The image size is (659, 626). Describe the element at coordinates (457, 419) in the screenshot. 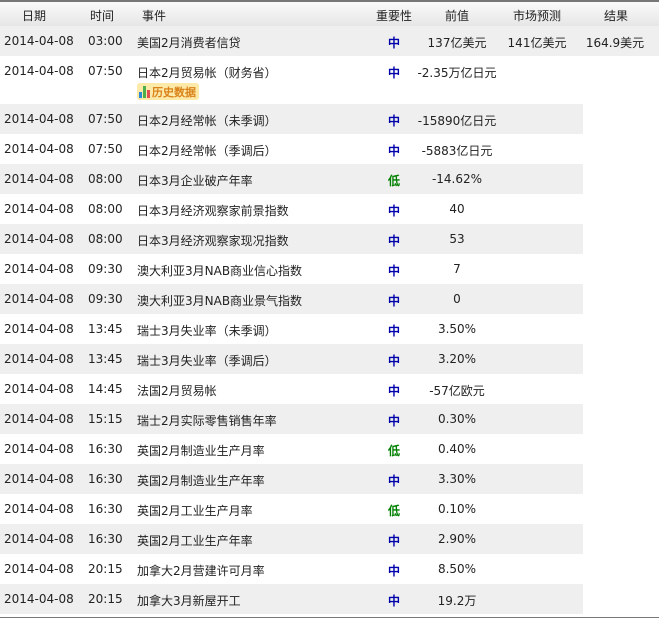

I see `previous-cell: 0.30%` at that location.